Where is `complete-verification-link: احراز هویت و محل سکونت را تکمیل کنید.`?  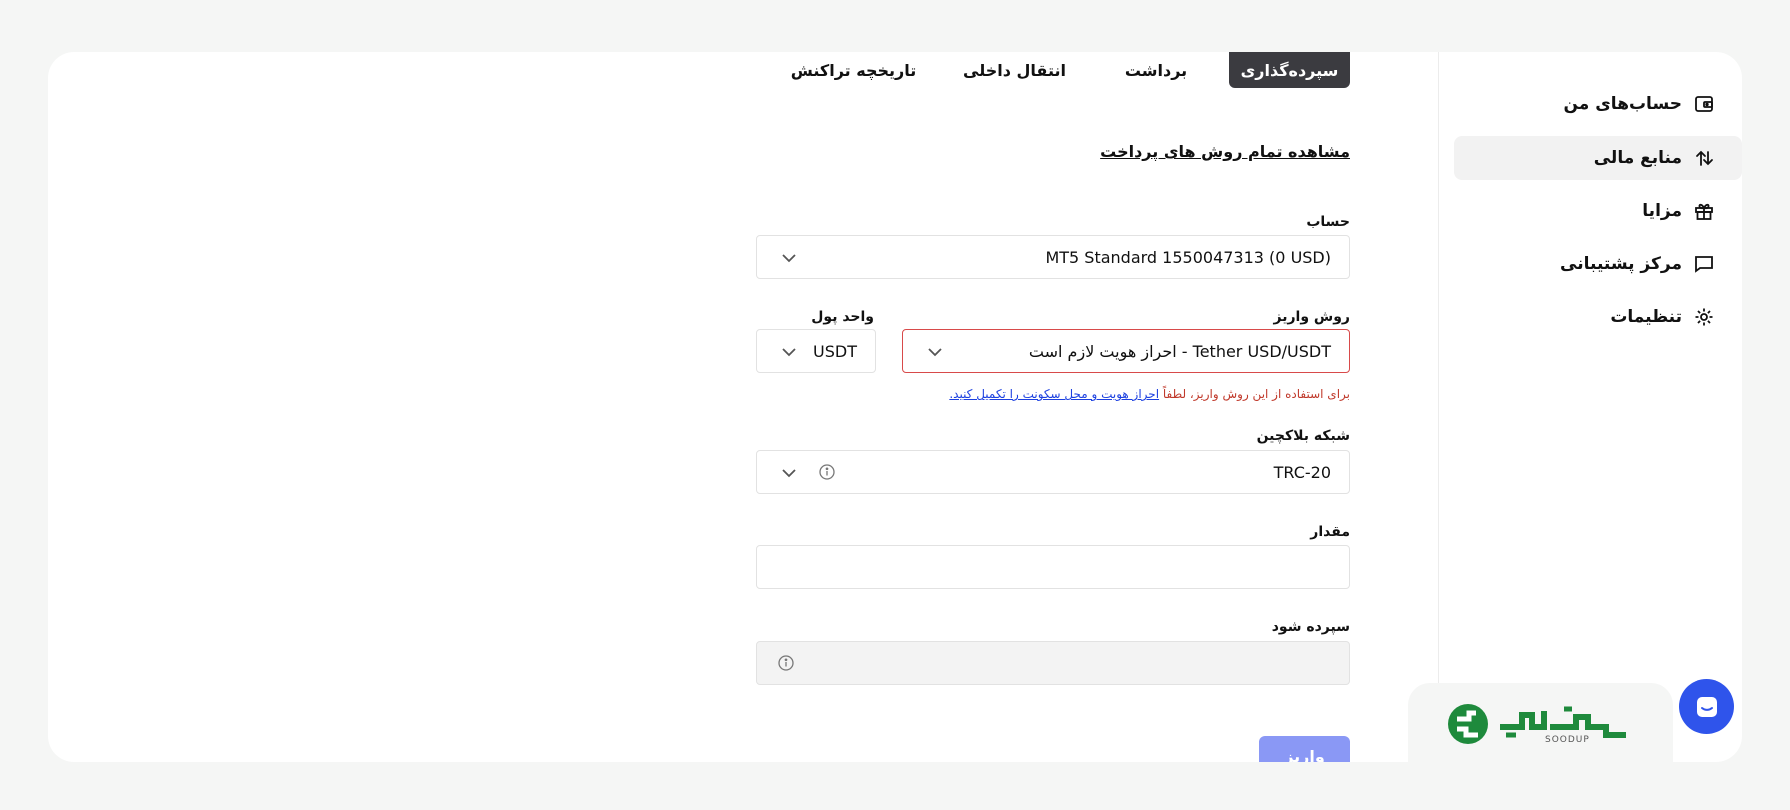
complete-verification-link: احراز هویت و محل سکونت را تکمیل کنید. is located at coordinates (1054, 394).